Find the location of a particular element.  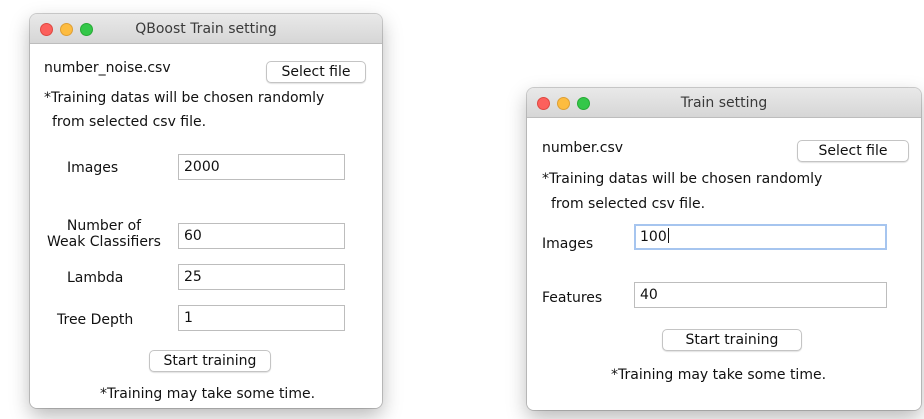

tree-depth-label: Tree Depth is located at coordinates (95, 320).